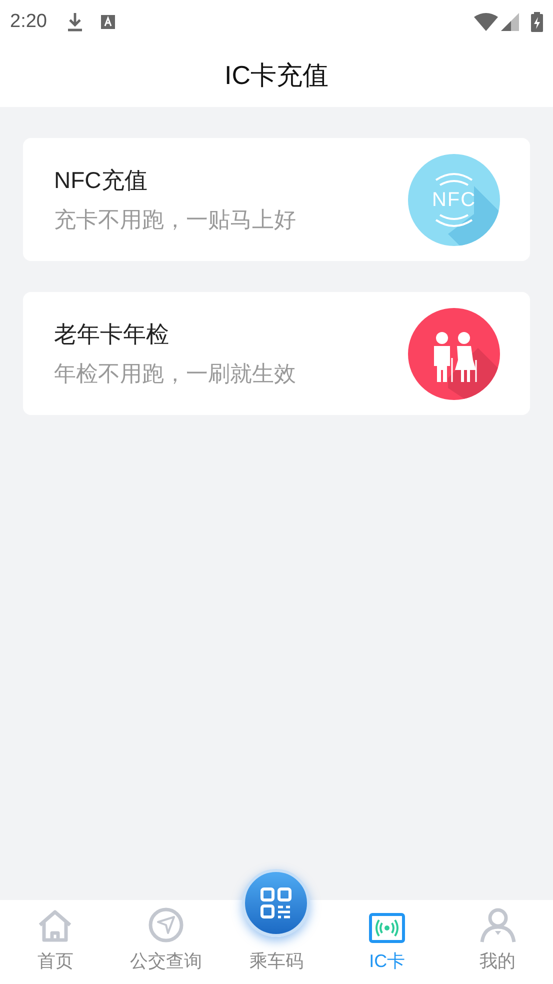 This screenshot has width=553, height=984. I want to click on tab-item: 首页, so click(55, 942).